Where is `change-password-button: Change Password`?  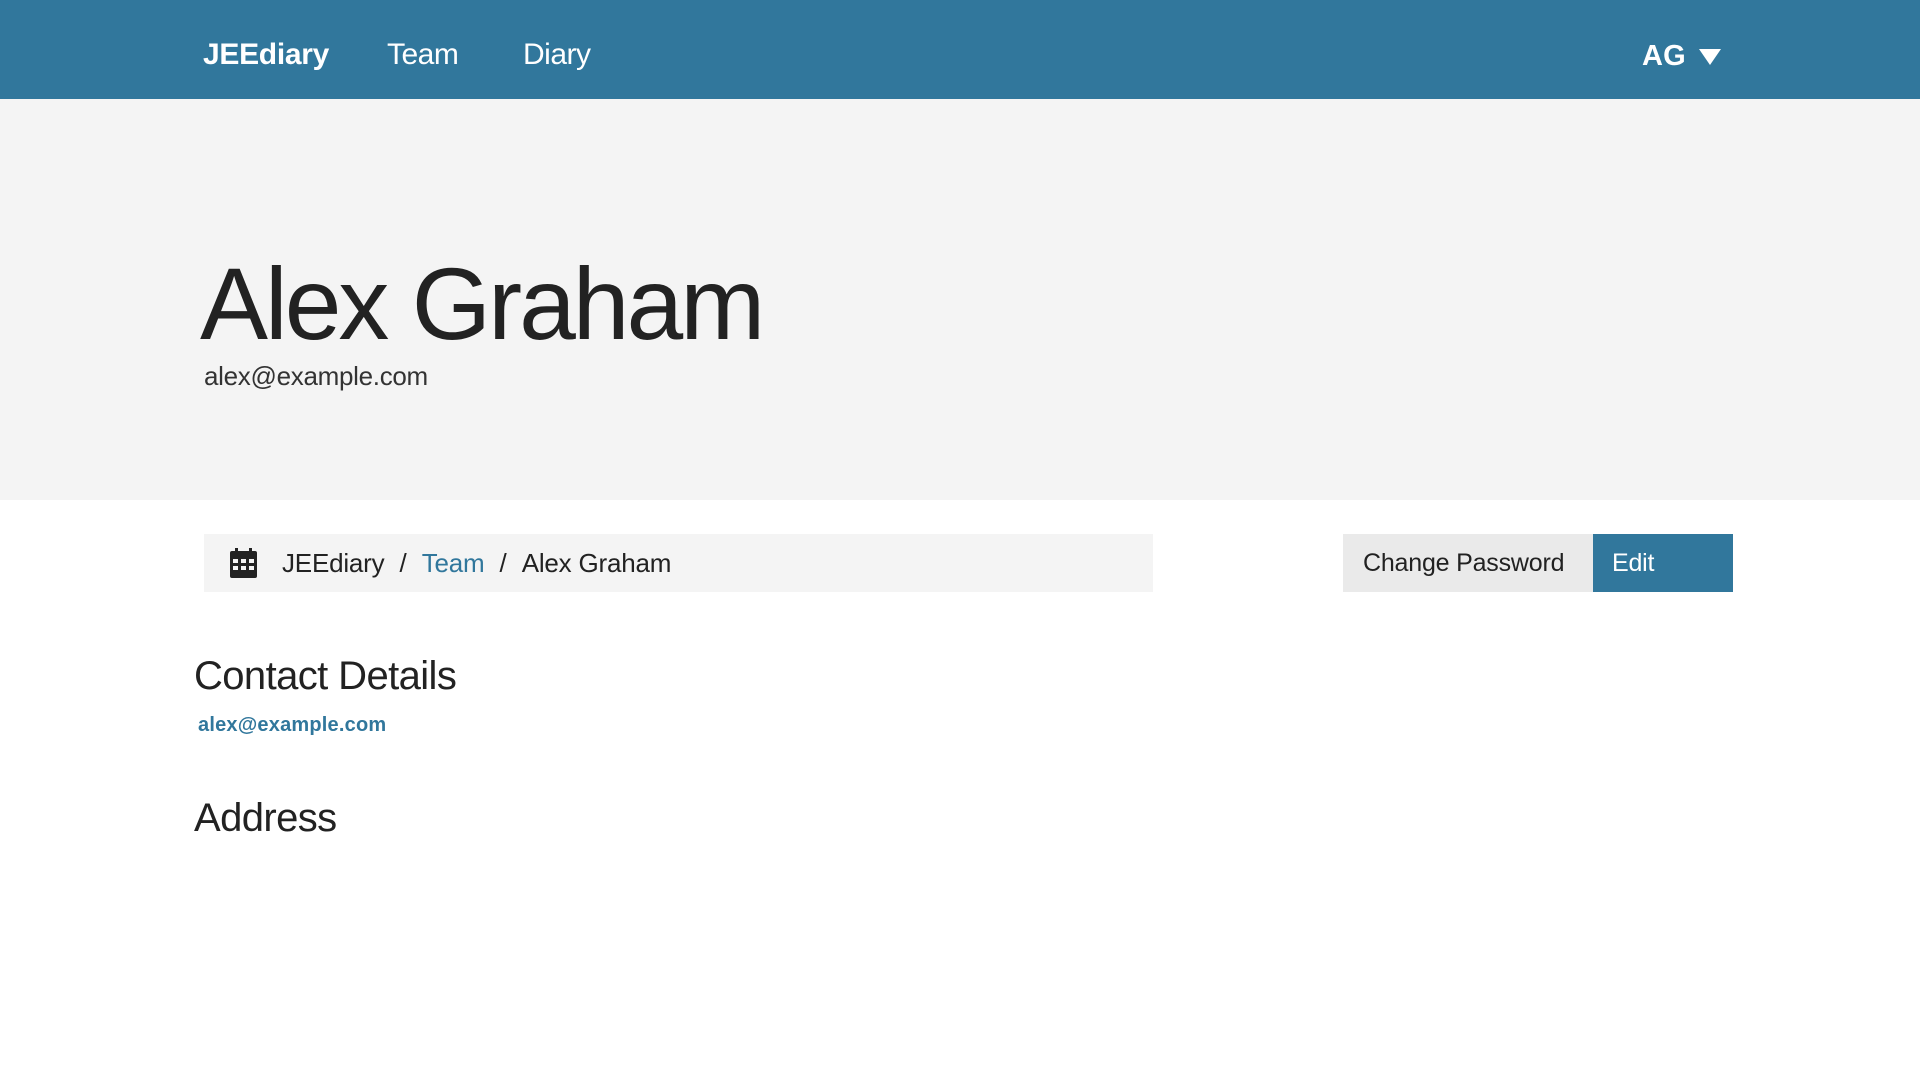 change-password-button: Change Password is located at coordinates (1468, 563).